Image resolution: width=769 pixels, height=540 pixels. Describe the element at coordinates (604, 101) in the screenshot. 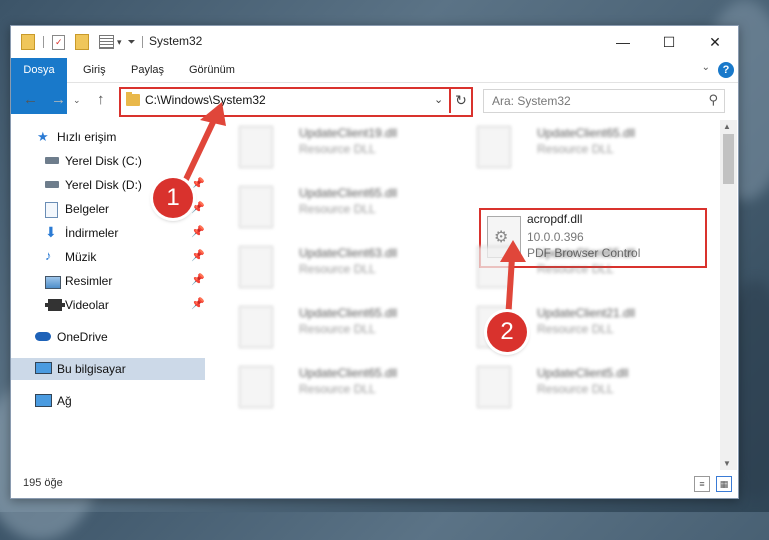

I see `search-box: Ara: System32 ⚲` at that location.